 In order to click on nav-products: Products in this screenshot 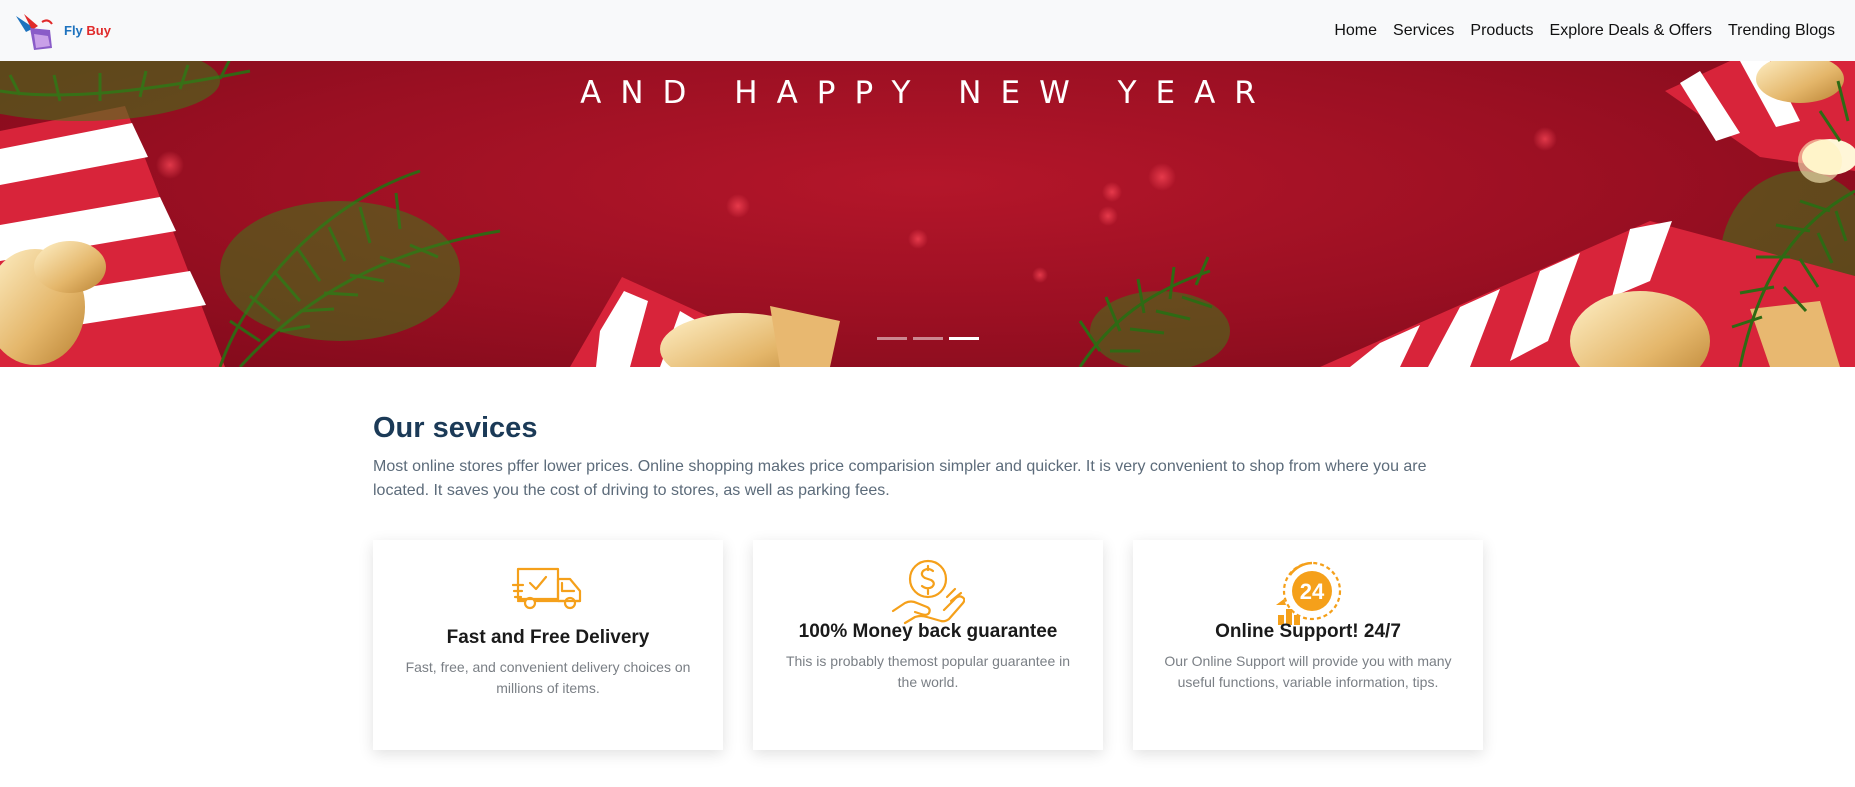, I will do `click(1501, 31)`.